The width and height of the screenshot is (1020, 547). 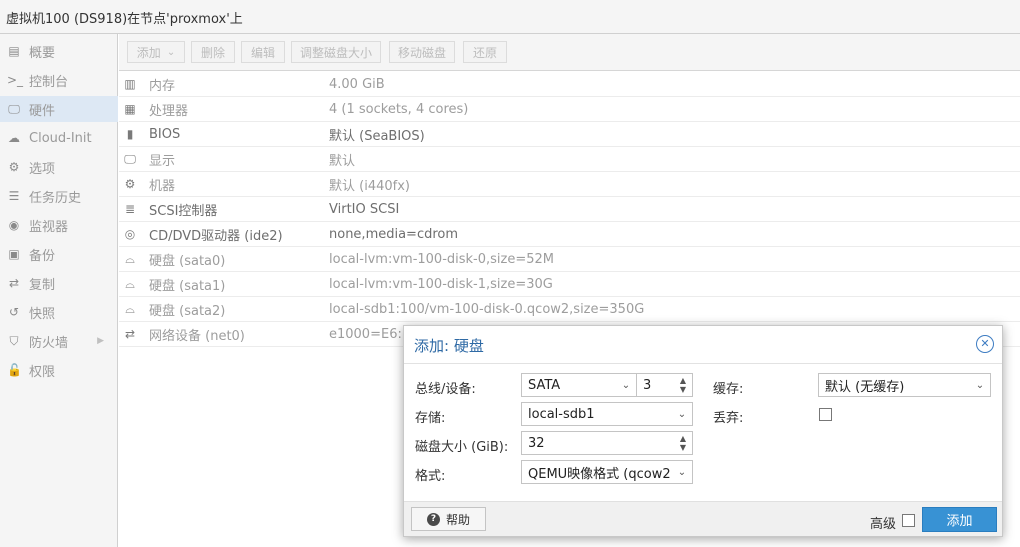 I want to click on list-icon: ☰, so click(x=14, y=196).